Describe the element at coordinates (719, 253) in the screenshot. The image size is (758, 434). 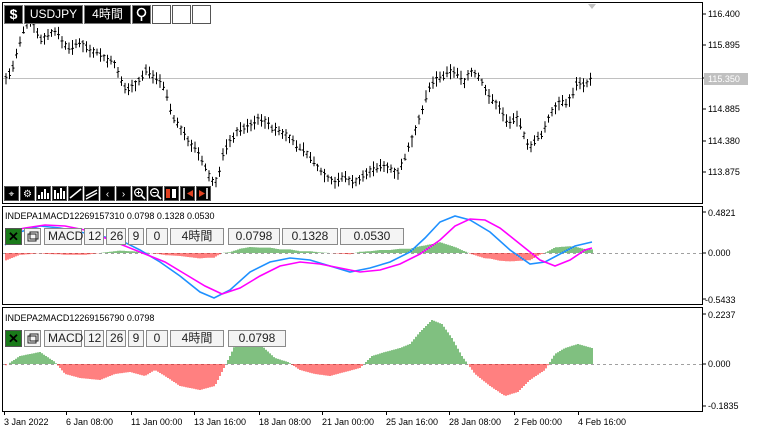
I see `ind1-axis-label: 0.000` at that location.